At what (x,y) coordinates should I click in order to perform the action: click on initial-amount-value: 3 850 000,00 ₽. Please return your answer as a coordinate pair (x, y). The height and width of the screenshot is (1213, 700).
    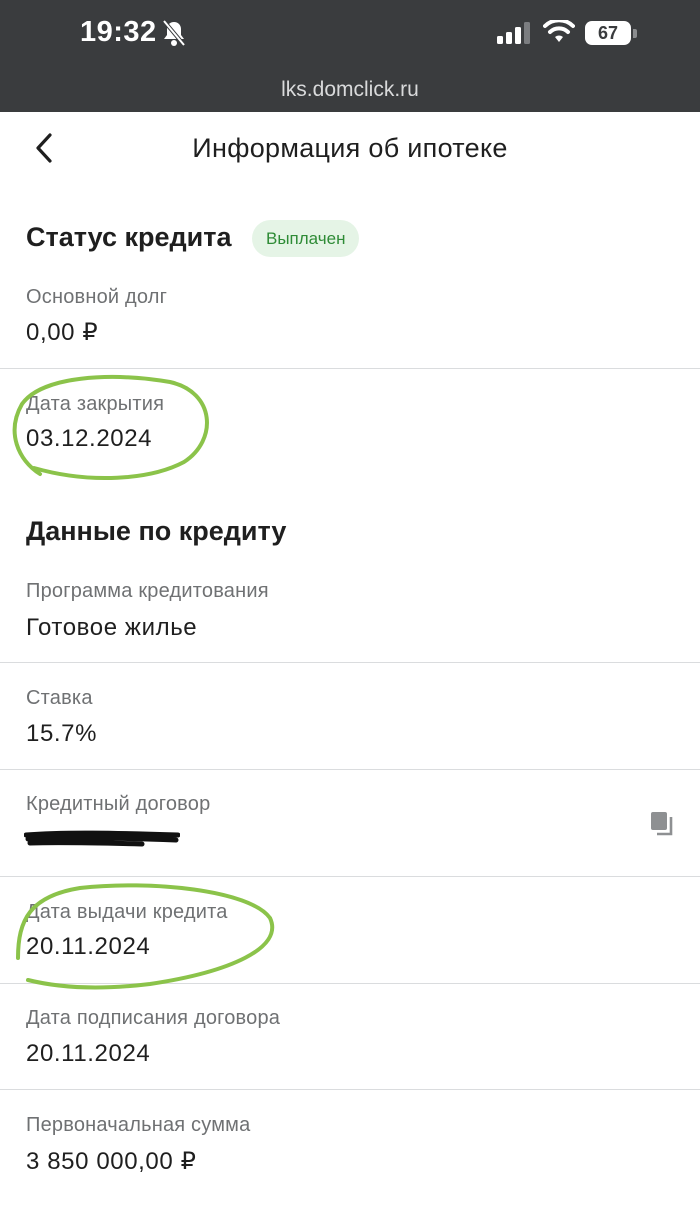
    Looking at the image, I should click on (111, 1161).